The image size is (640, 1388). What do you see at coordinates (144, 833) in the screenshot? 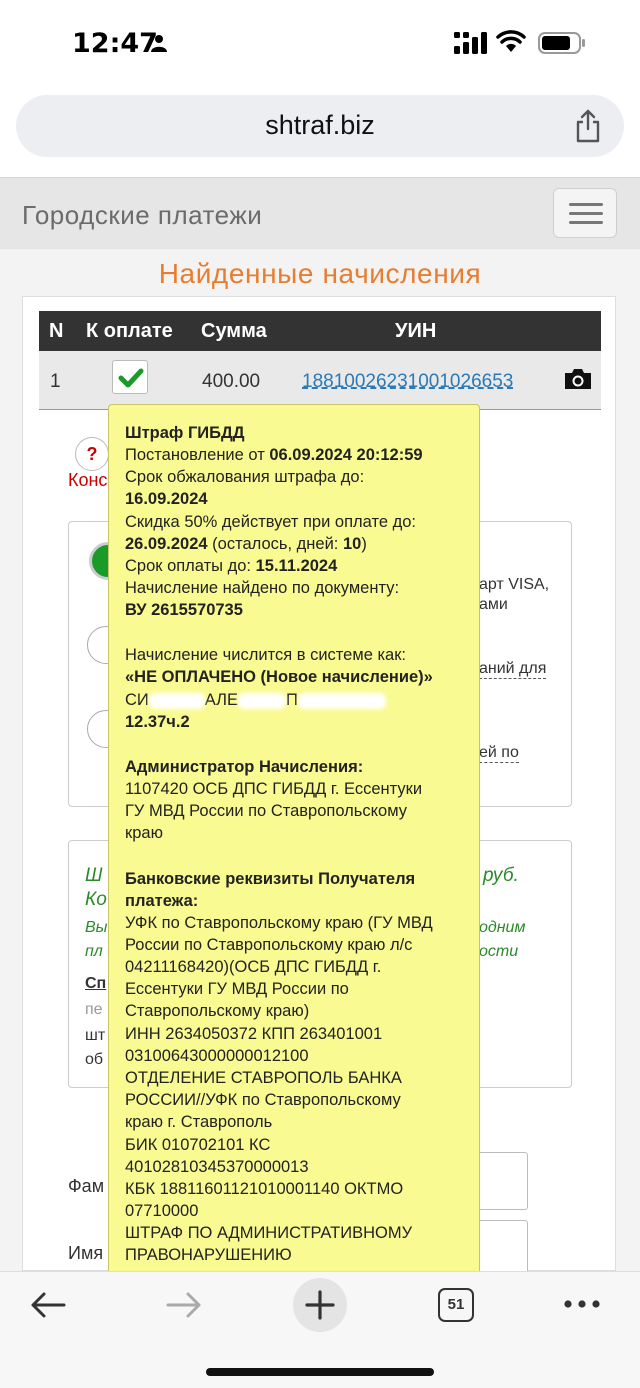
I see `admin-line-3: краю` at bounding box center [144, 833].